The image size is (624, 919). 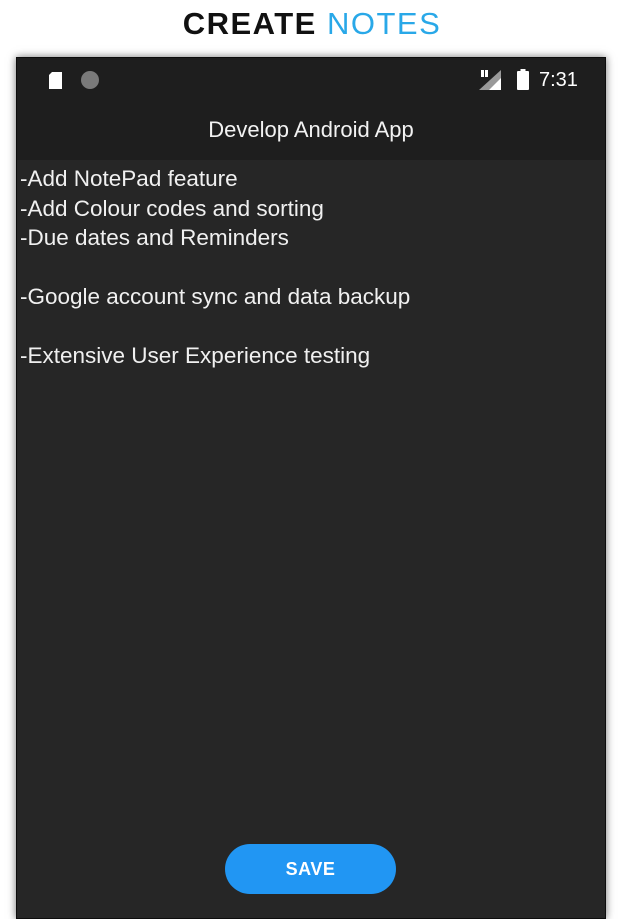 I want to click on note-line: -Add NotePad feature, so click(x=129, y=178).